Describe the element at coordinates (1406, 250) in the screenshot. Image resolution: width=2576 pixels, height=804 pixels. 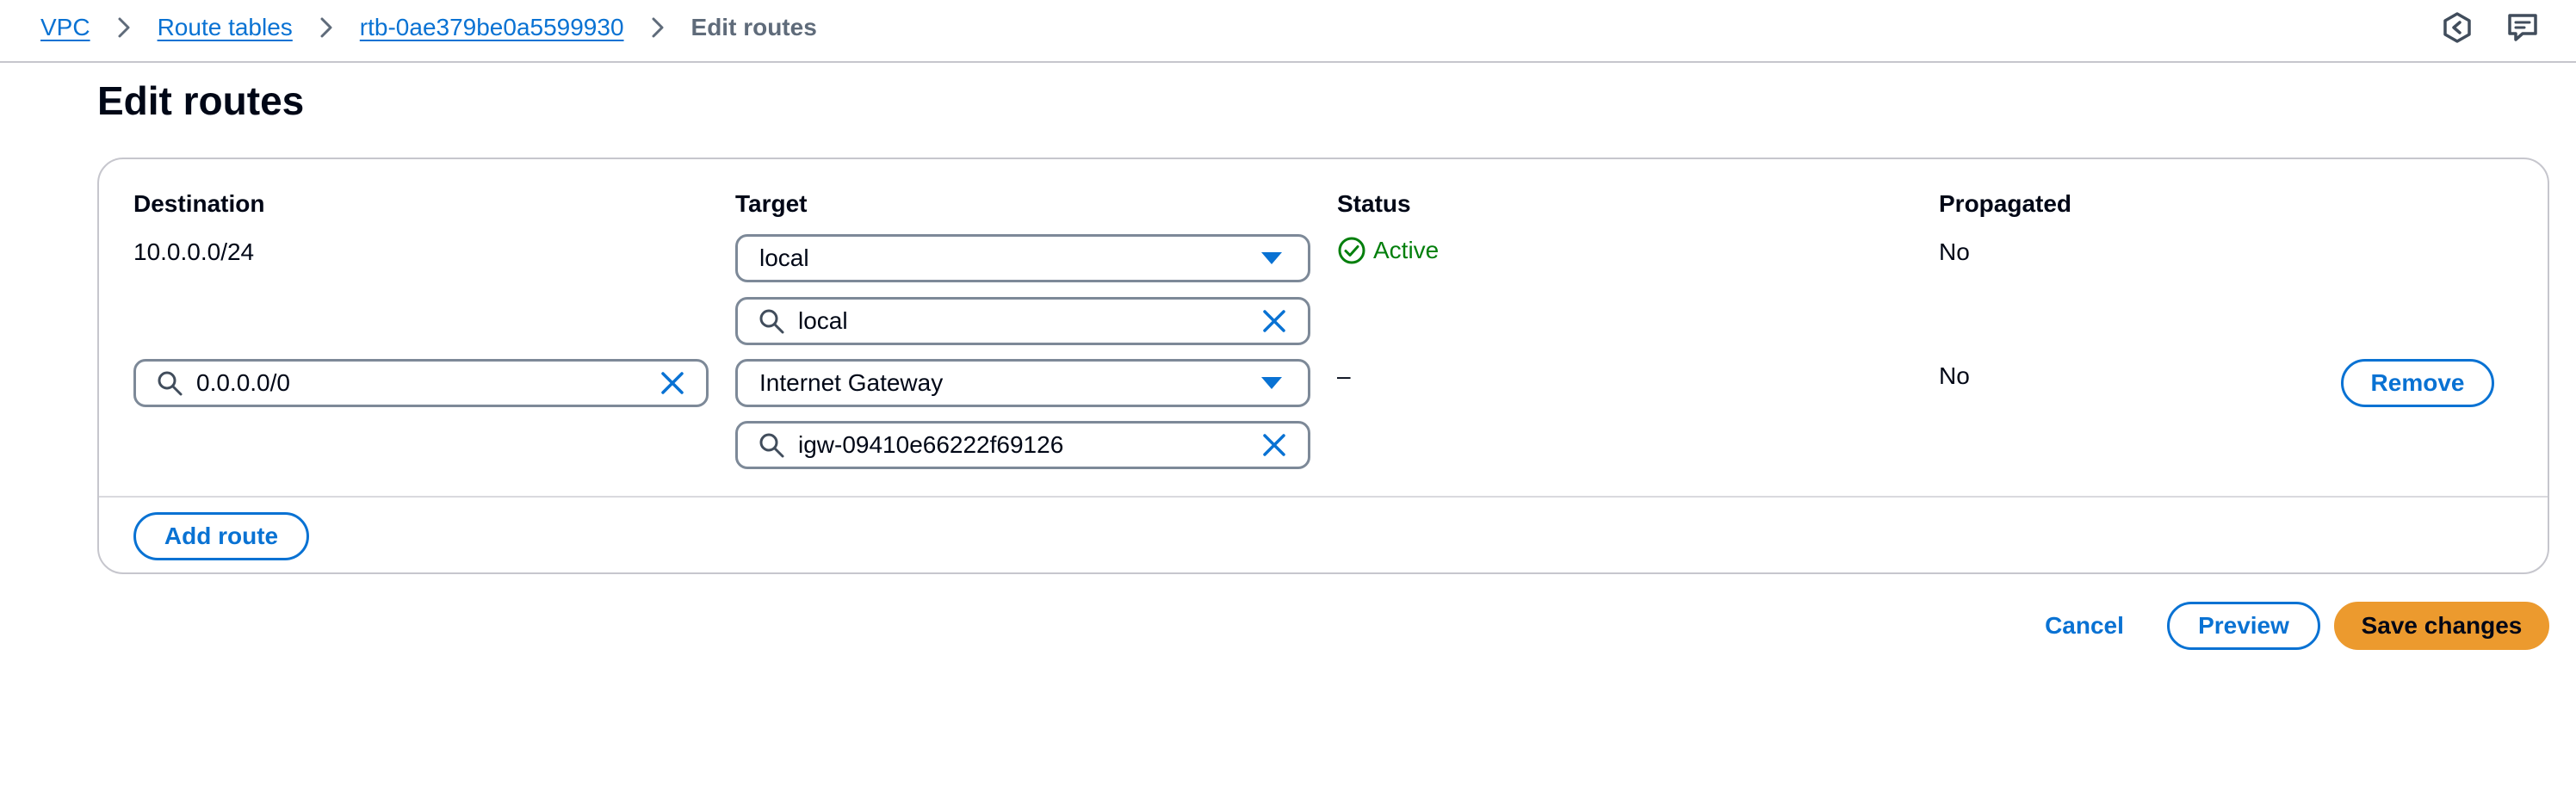
I see `status-text: Active` at that location.